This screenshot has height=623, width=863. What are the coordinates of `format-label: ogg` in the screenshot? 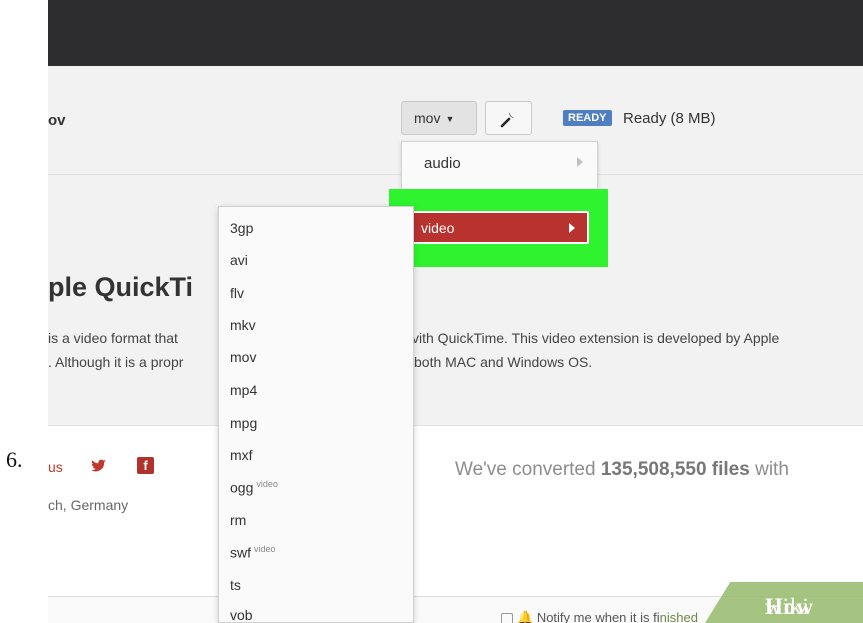 It's located at (242, 487).